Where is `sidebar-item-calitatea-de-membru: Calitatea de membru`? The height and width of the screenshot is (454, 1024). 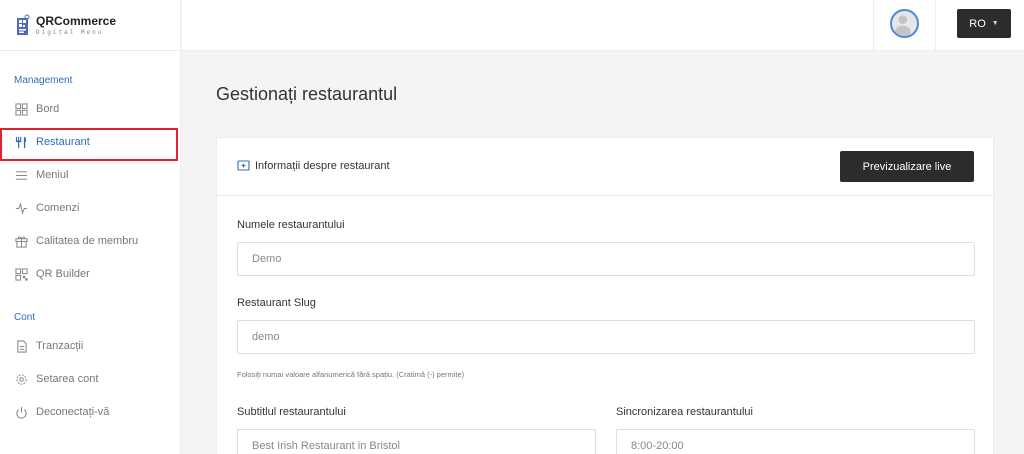 sidebar-item-calitatea-de-membru: Calitatea de membru is located at coordinates (96, 241).